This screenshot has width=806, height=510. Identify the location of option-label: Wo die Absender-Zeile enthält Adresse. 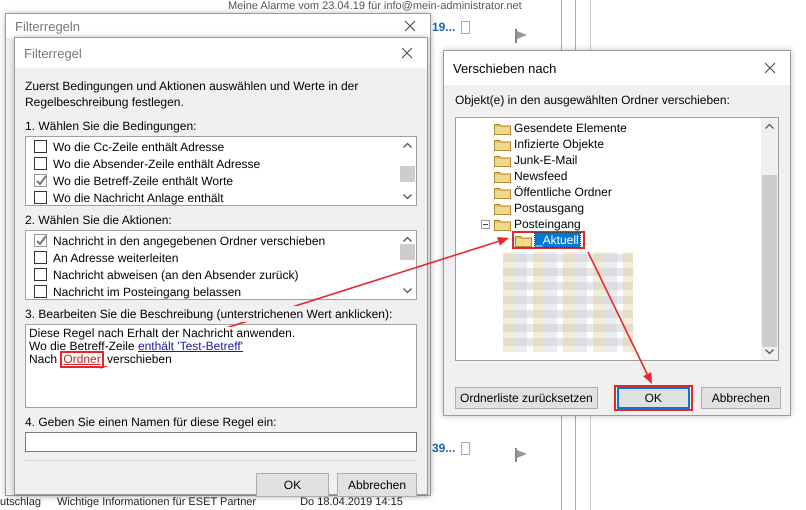
(156, 163).